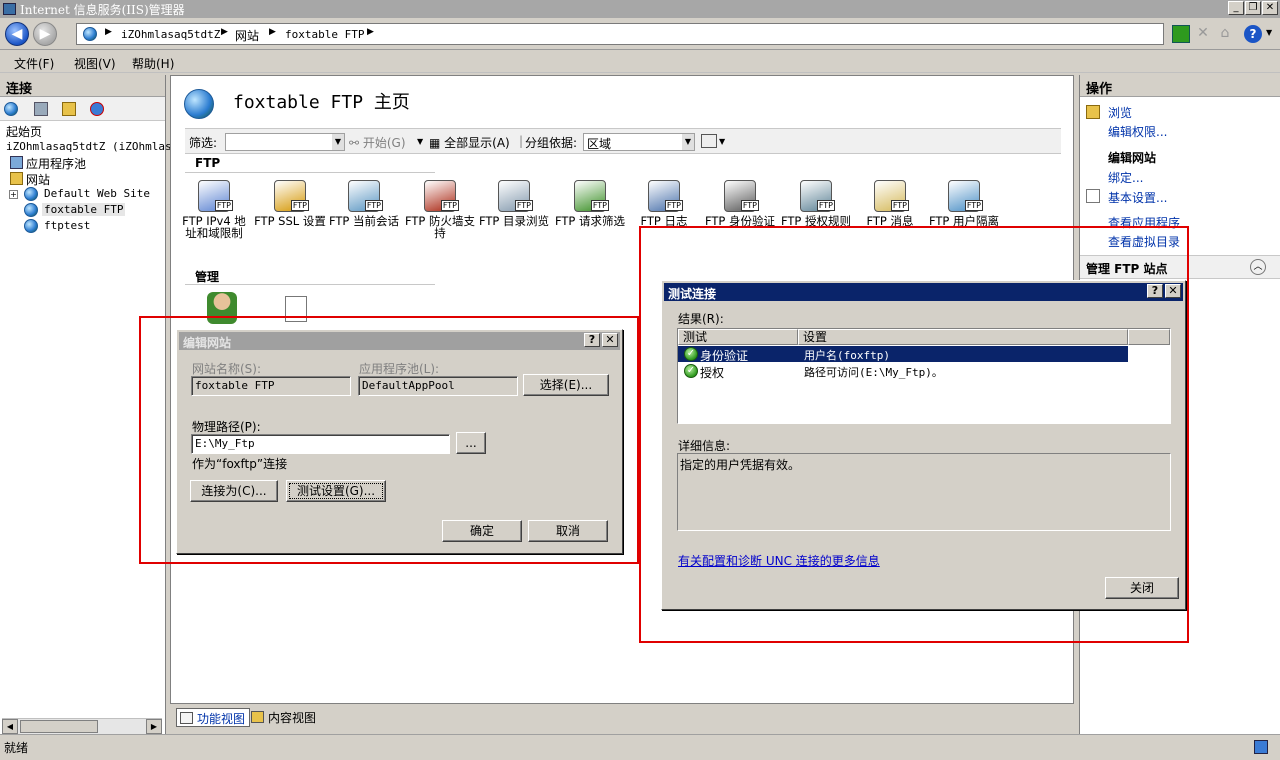 The height and width of the screenshot is (760, 1280). Describe the element at coordinates (153, 63) in the screenshot. I see `menu-help: 帮助(H)` at that location.